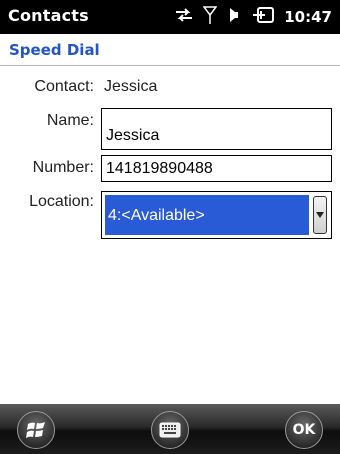 The width and height of the screenshot is (340, 454). Describe the element at coordinates (64, 86) in the screenshot. I see `contact-label: Contact:` at that location.